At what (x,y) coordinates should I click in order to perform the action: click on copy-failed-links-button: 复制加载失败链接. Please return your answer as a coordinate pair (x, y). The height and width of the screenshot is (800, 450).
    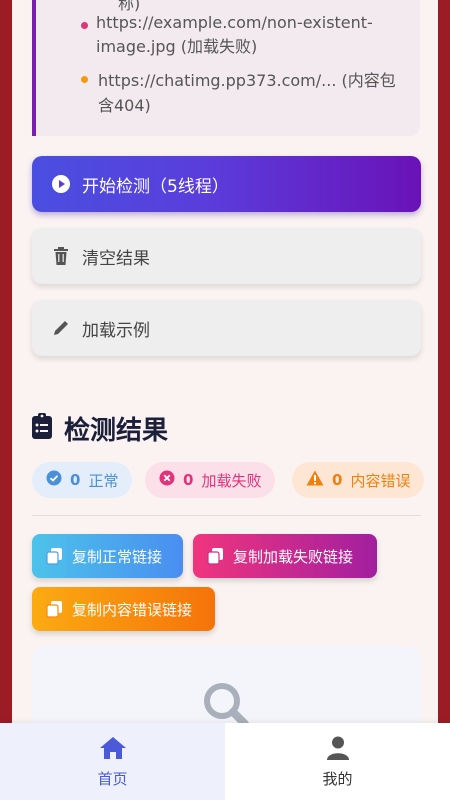
    Looking at the image, I should click on (285, 556).